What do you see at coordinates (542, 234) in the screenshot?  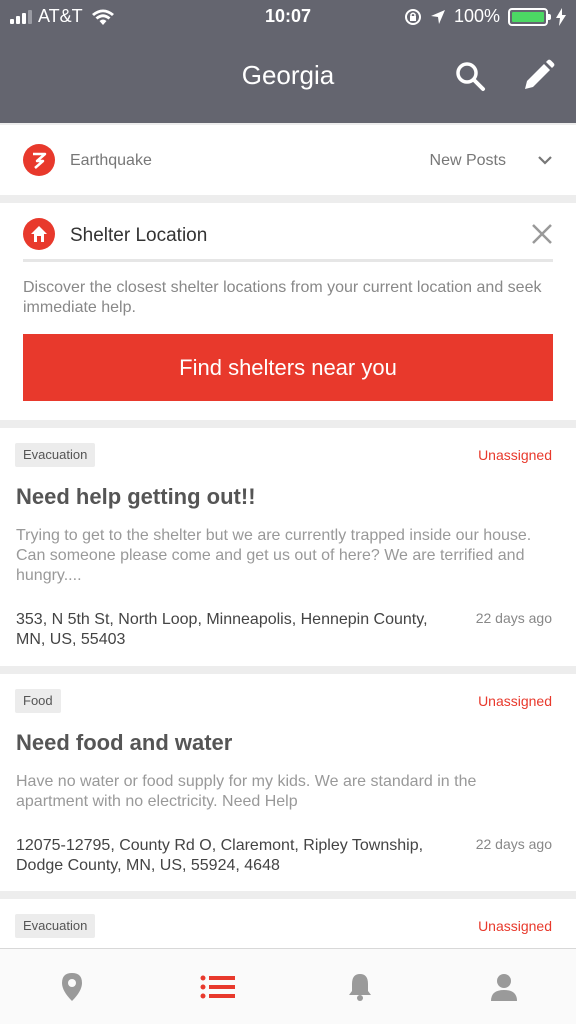 I see `close-icon` at bounding box center [542, 234].